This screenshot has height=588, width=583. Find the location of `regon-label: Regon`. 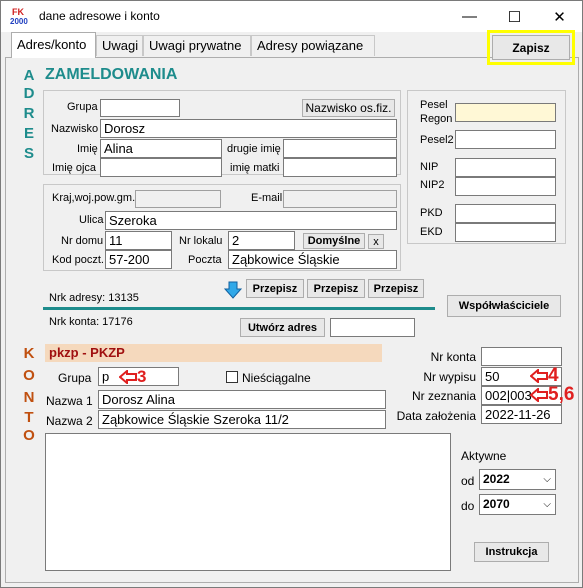

regon-label: Regon is located at coordinates (436, 119).